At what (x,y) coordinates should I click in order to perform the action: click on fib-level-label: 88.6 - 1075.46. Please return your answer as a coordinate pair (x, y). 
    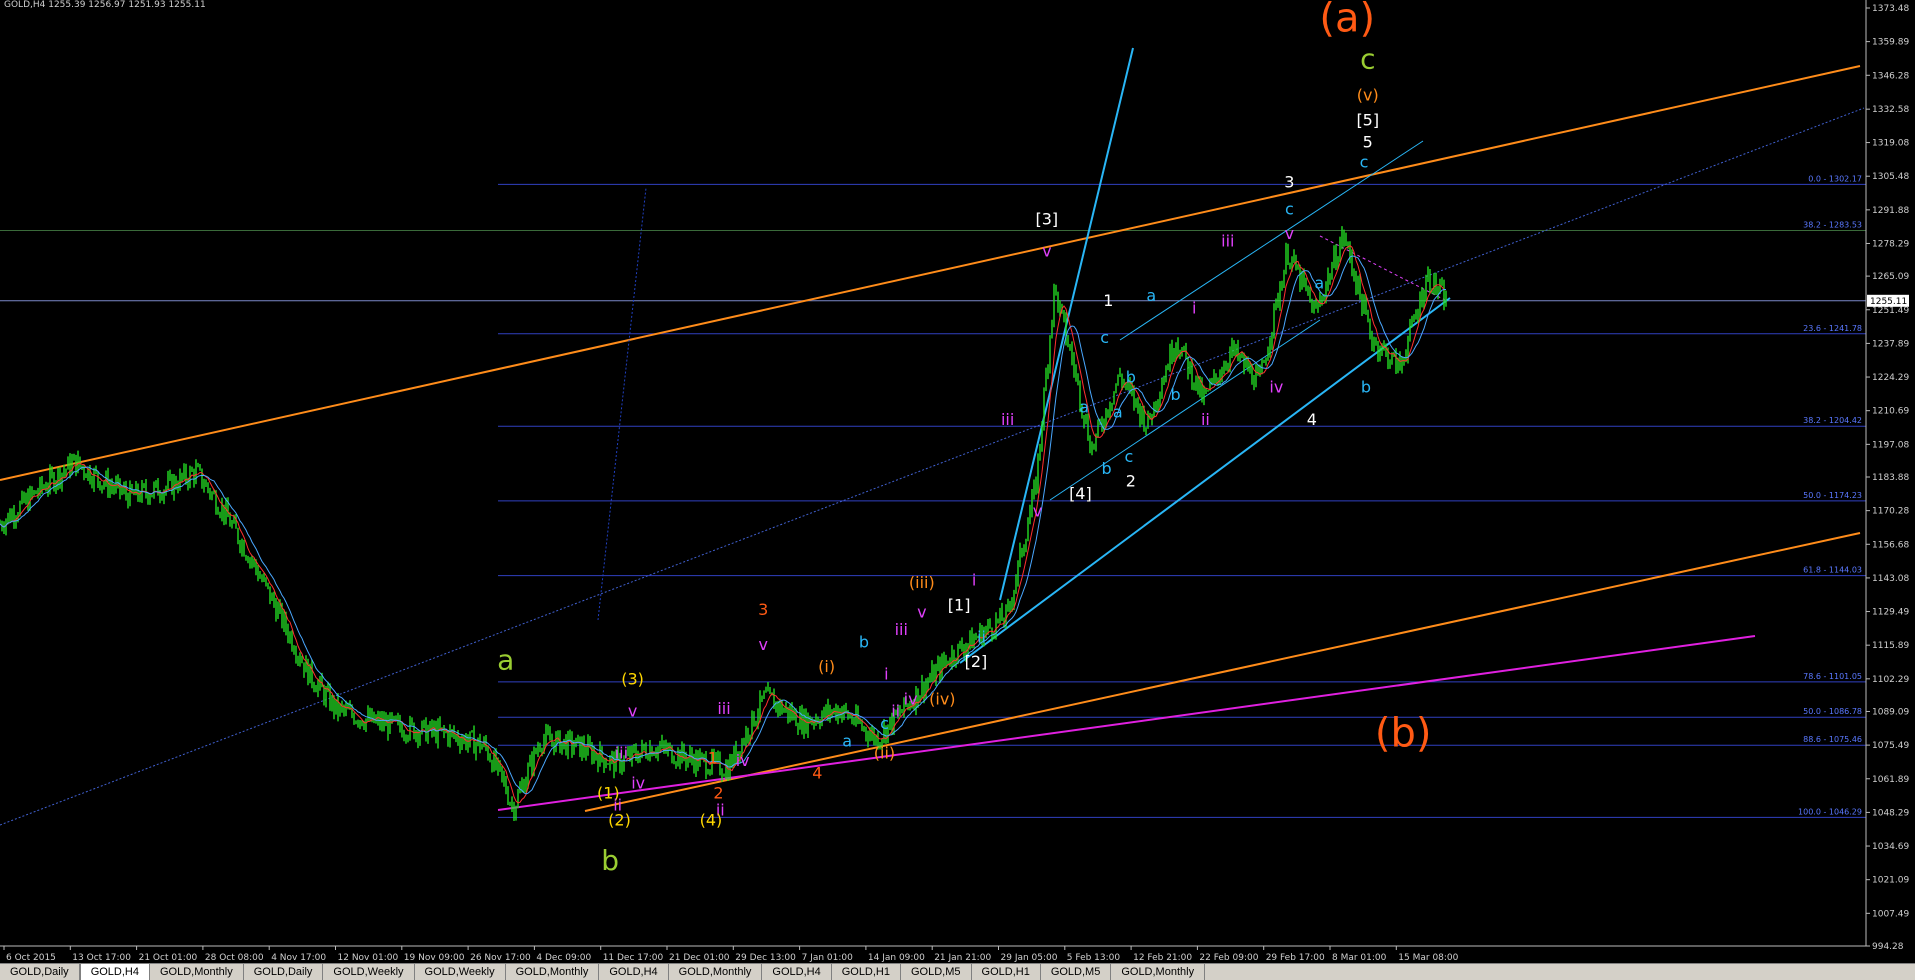
    Looking at the image, I should click on (1832, 739).